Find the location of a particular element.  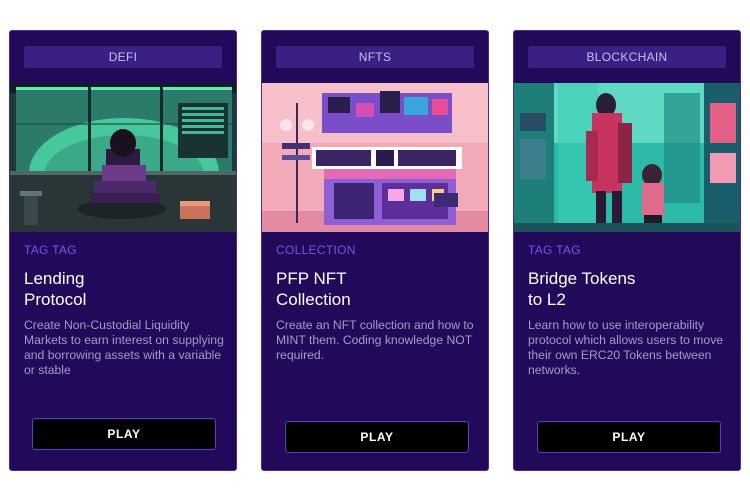

card-title: PFP NFT Collection is located at coordinates (376, 289).